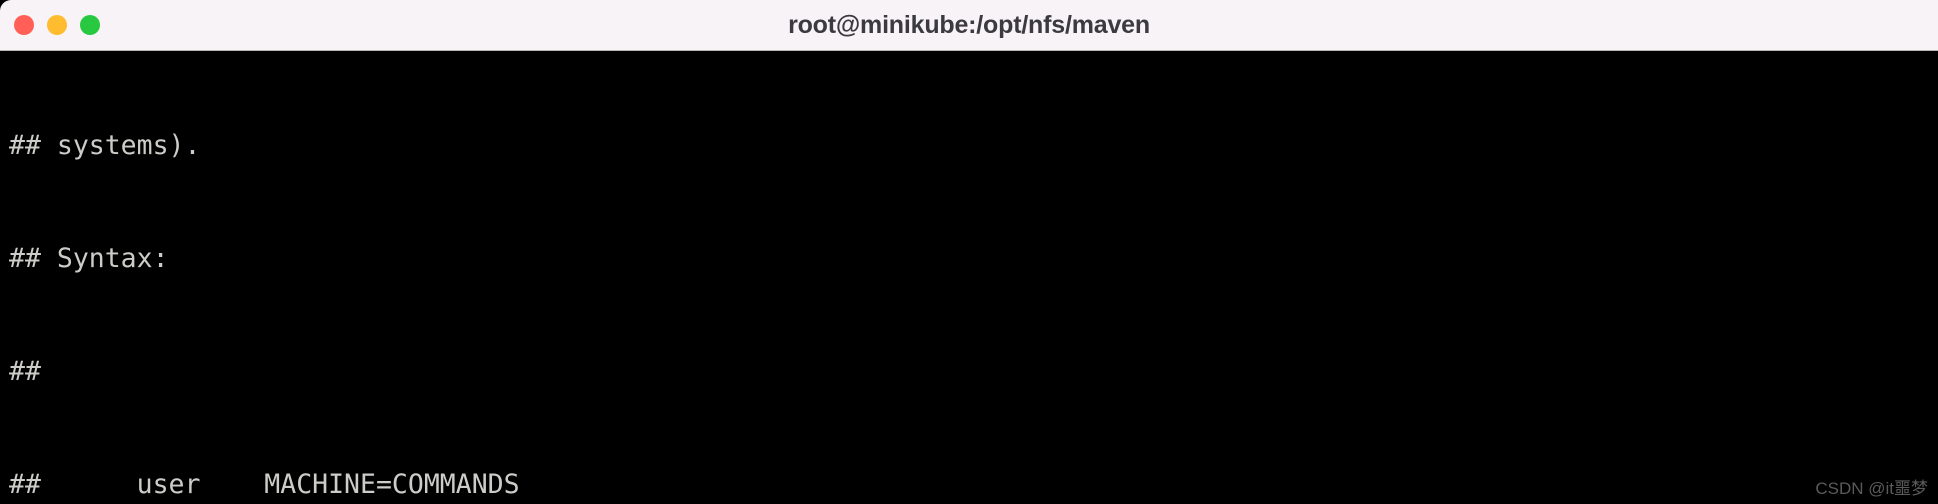  I want to click on window-title: root@minikube:/opt/nfs/maven, so click(969, 25).